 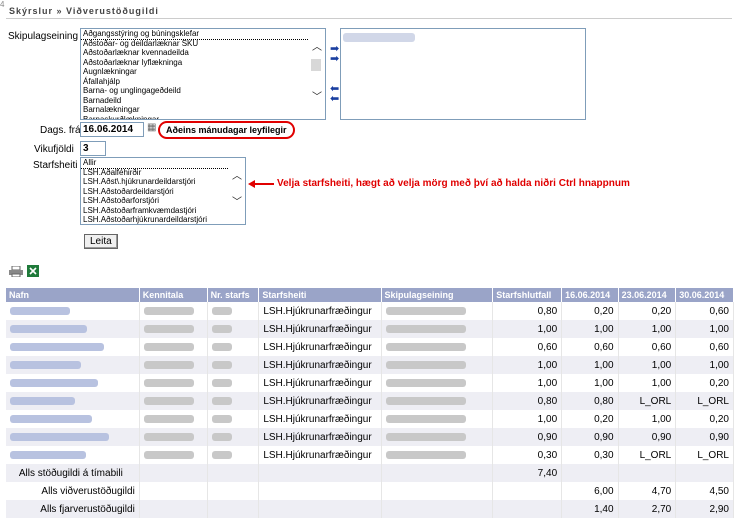 I want to click on table-row: LSH.Hjúkrunarfræðingur 1,00 0,20 1,00 0,20, so click(x=370, y=419).